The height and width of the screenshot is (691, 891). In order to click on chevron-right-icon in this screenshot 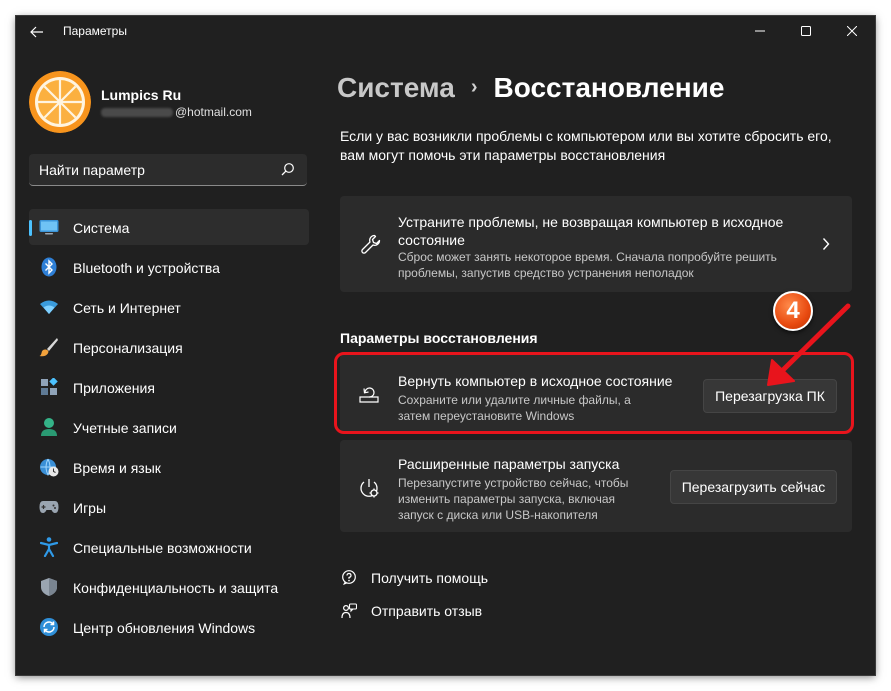, I will do `click(826, 244)`.